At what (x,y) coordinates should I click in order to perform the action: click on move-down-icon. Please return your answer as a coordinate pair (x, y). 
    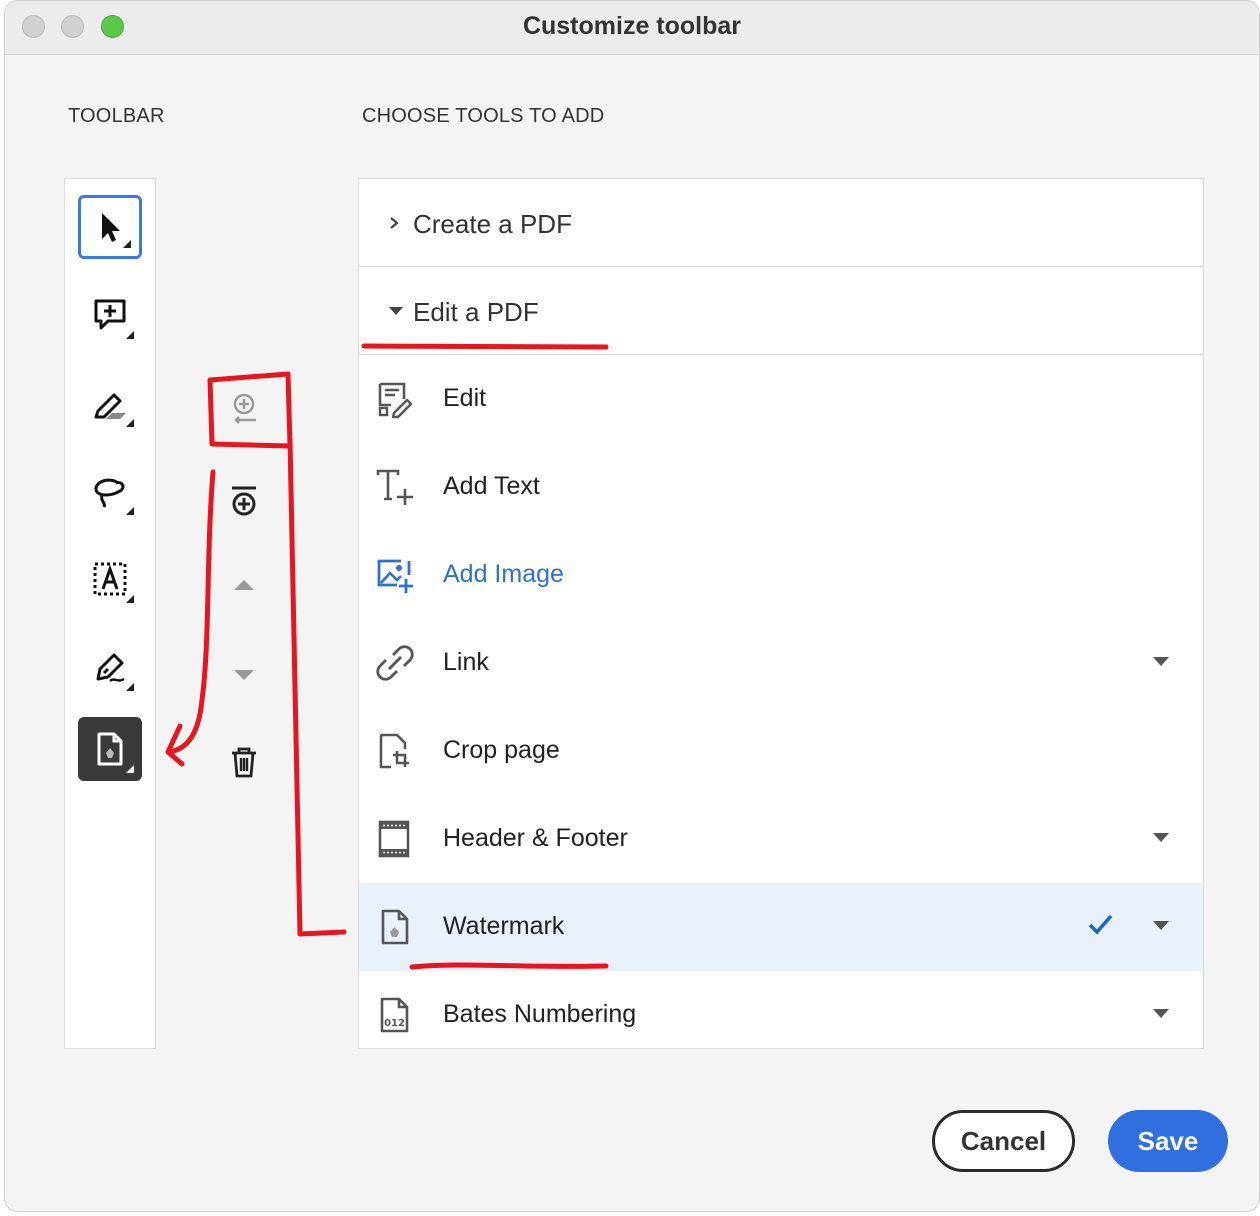
    Looking at the image, I should click on (244, 675).